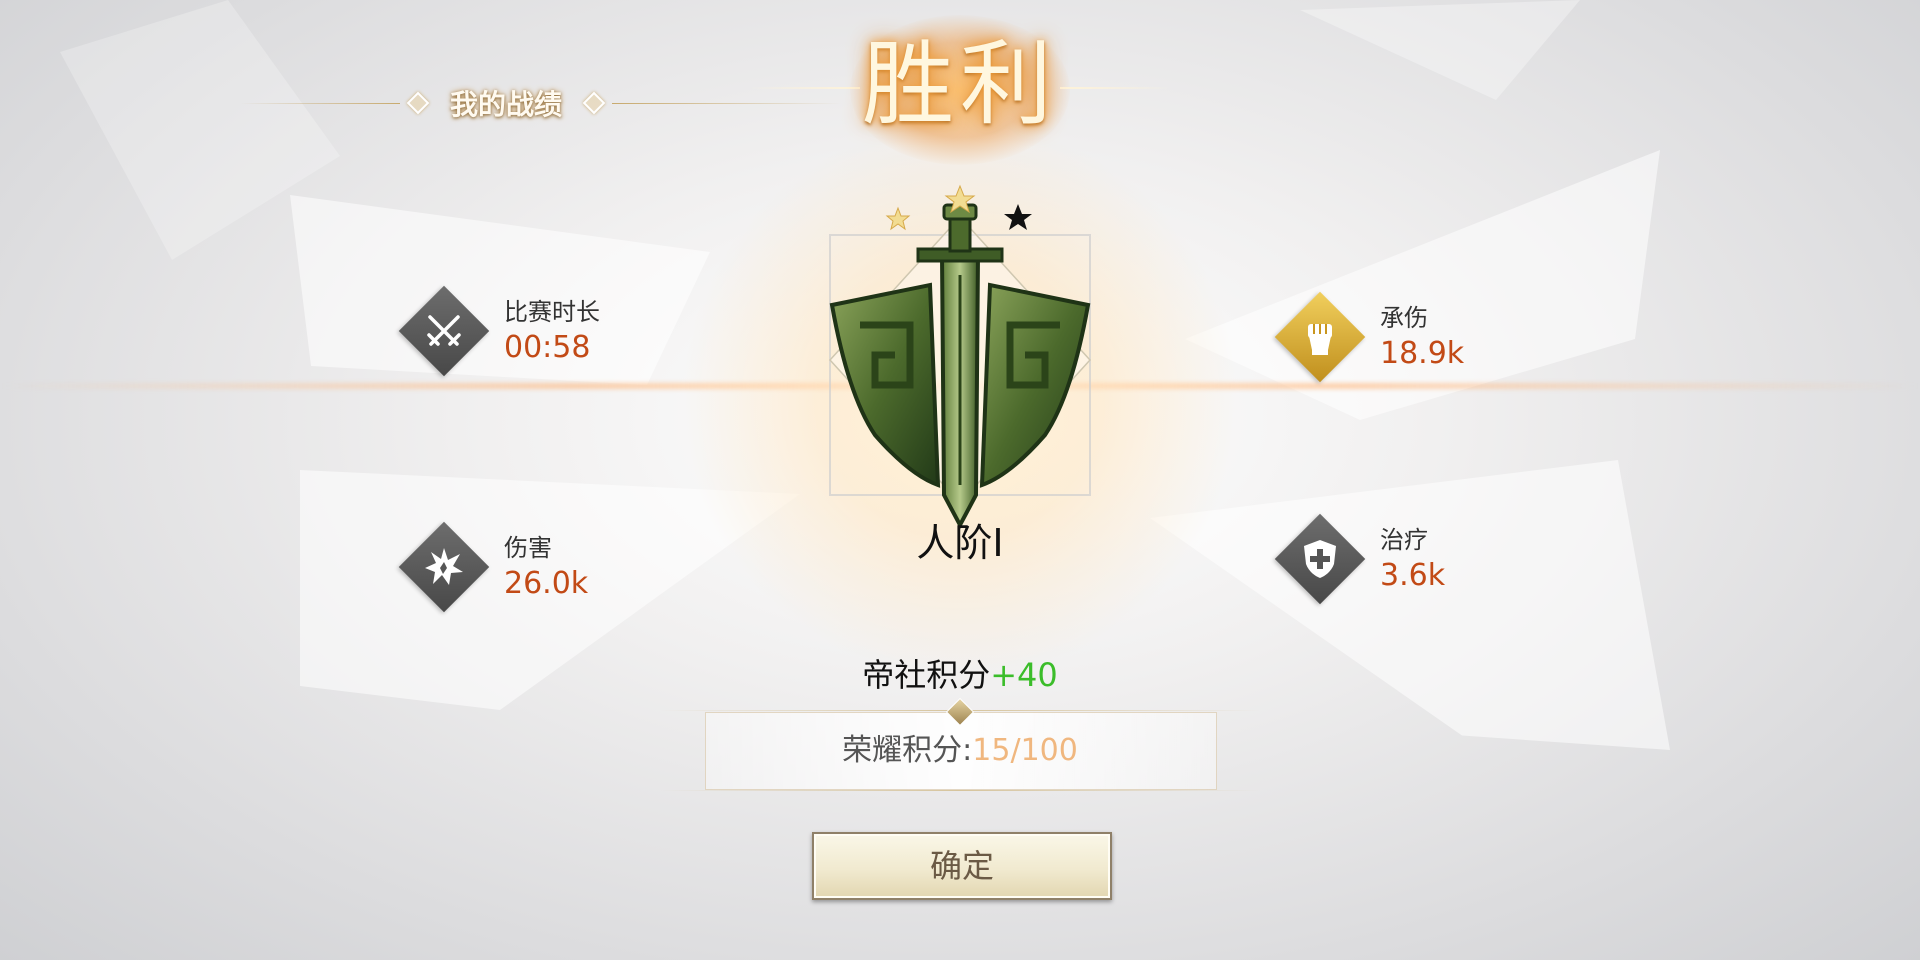 This screenshot has width=1920, height=960. Describe the element at coordinates (506, 104) in the screenshot. I see `section-title: 我的战绩` at that location.